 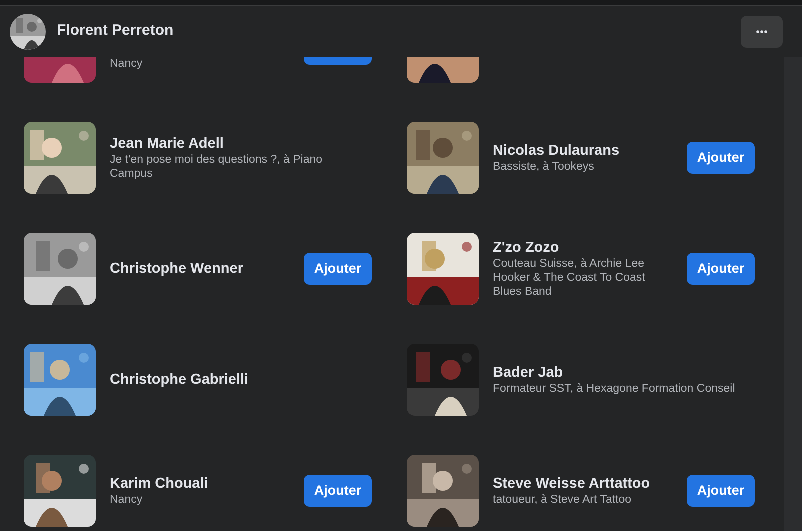 What do you see at coordinates (526, 248) in the screenshot?
I see `person-name: Z'zo Zozo` at bounding box center [526, 248].